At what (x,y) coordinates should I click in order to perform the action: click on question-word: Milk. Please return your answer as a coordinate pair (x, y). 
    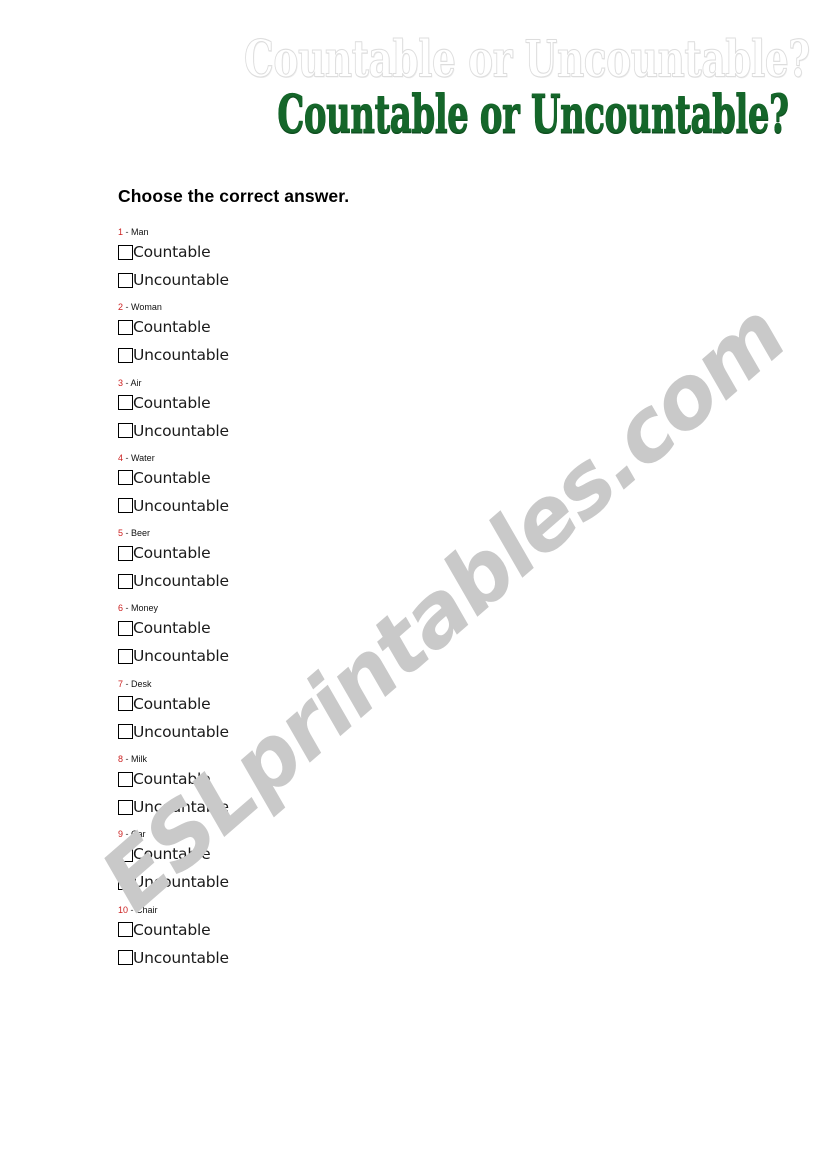
    Looking at the image, I should click on (139, 759).